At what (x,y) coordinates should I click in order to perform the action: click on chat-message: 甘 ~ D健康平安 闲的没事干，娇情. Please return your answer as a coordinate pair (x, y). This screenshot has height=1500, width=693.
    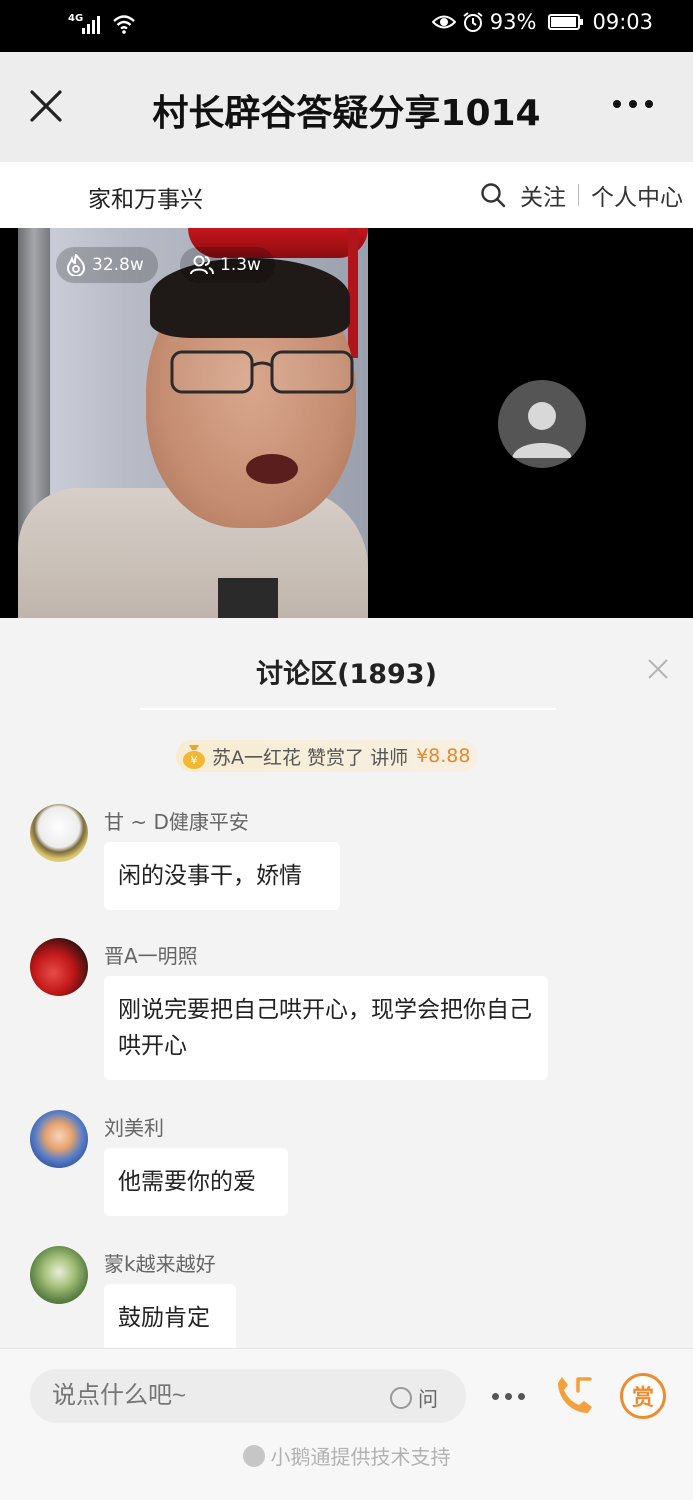
    Looking at the image, I should click on (346, 859).